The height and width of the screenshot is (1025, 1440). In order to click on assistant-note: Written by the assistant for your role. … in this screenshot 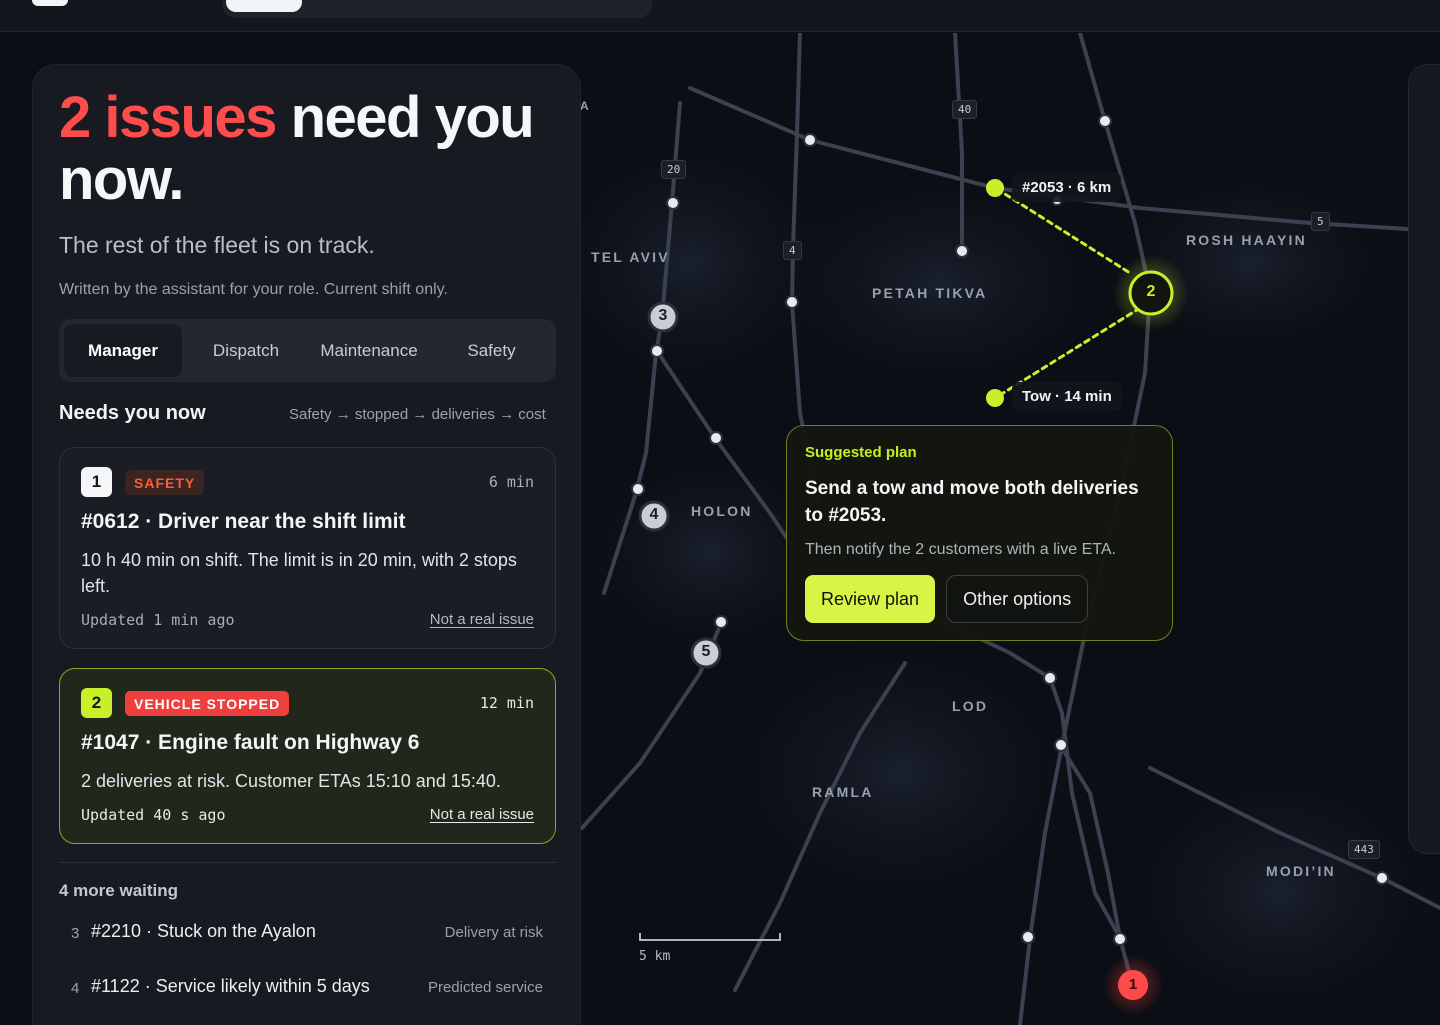, I will do `click(253, 289)`.